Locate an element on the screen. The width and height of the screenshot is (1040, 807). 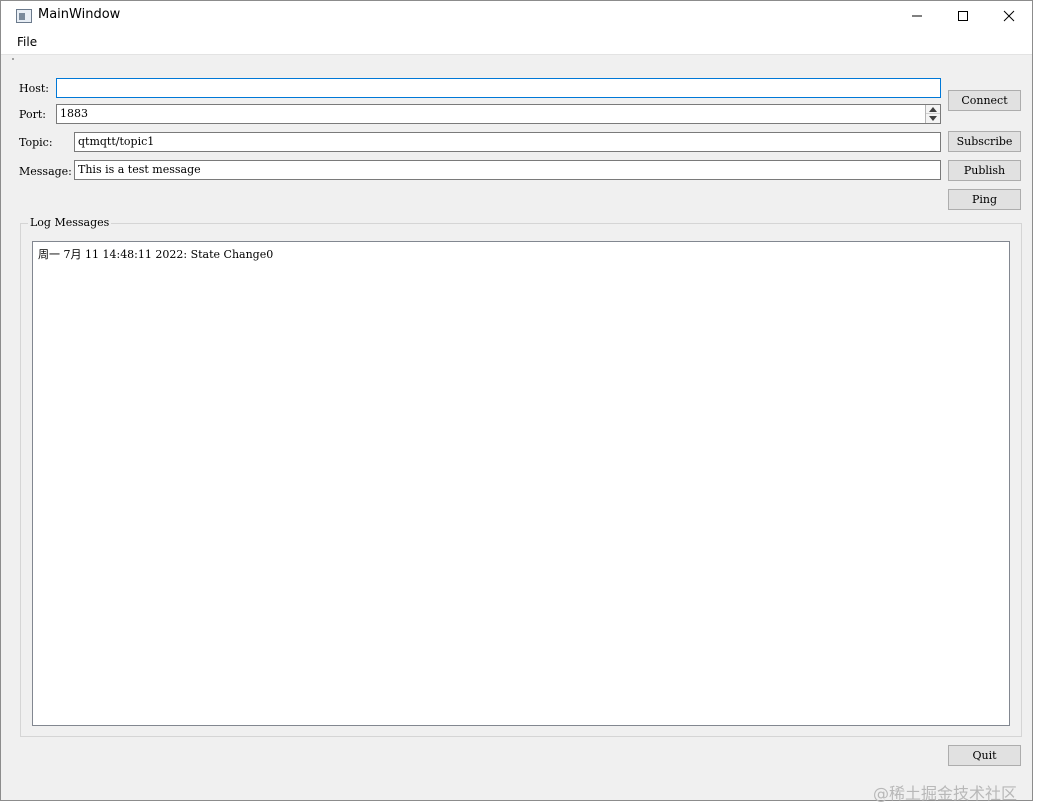
publish-button: Publish is located at coordinates (984, 170).